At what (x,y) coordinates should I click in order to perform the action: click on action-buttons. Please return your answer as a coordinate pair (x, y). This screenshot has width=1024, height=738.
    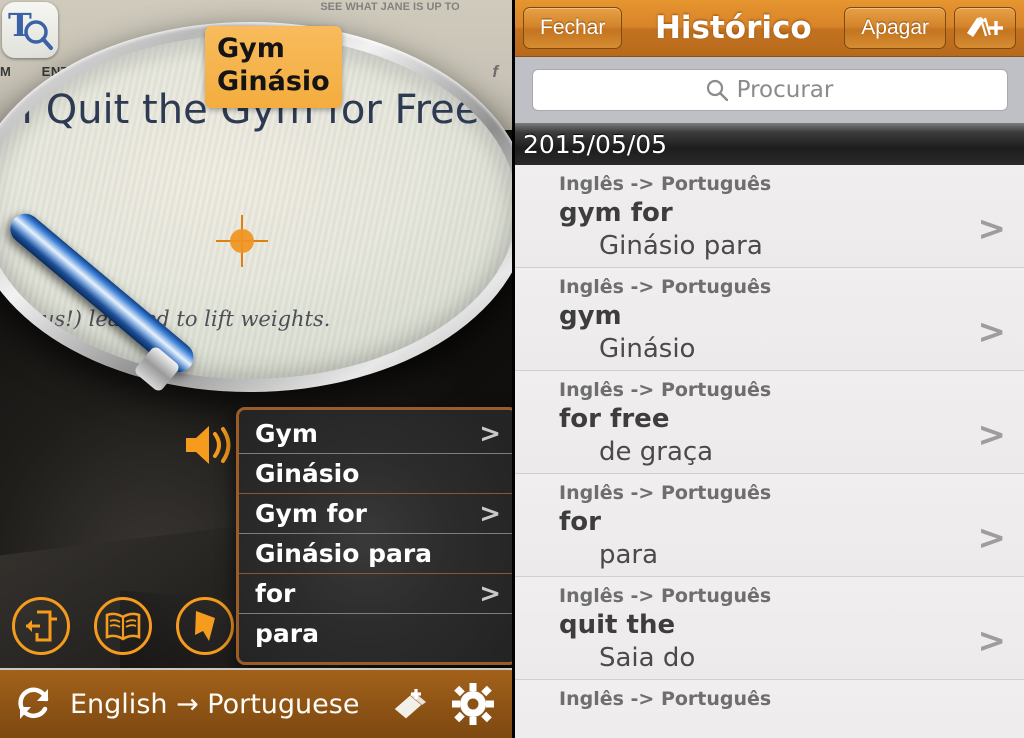
    Looking at the image, I should click on (123, 626).